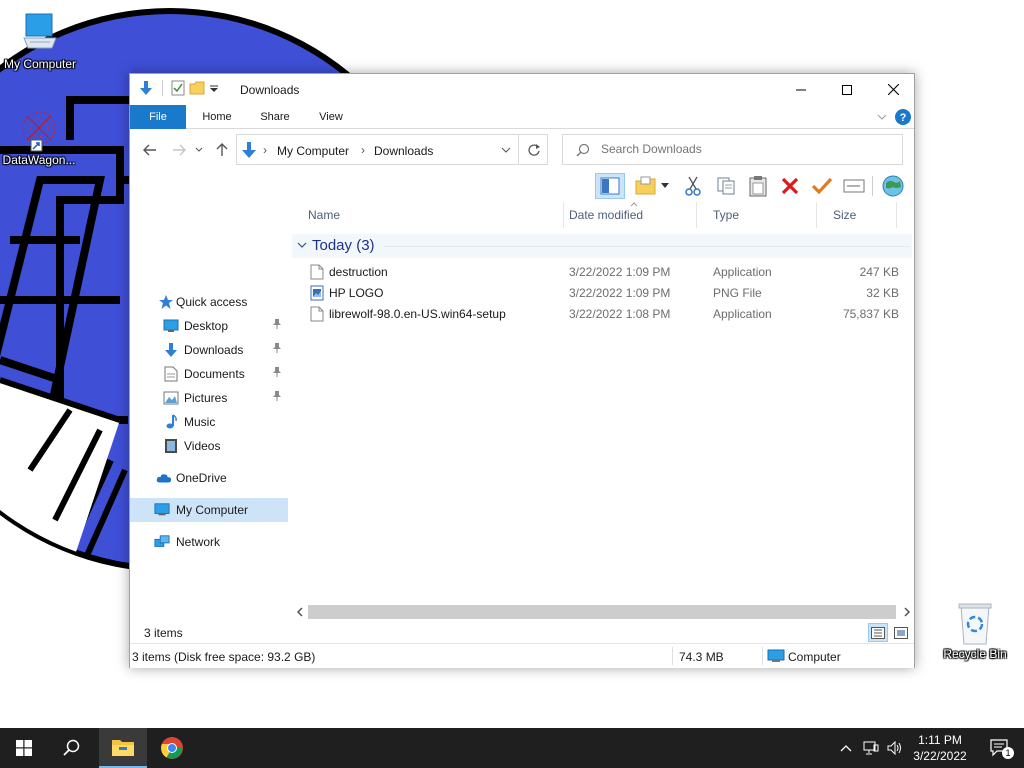 This screenshot has width=1024, height=768. Describe the element at coordinates (522, 89) in the screenshot. I see `title-bar: Downloads` at that location.